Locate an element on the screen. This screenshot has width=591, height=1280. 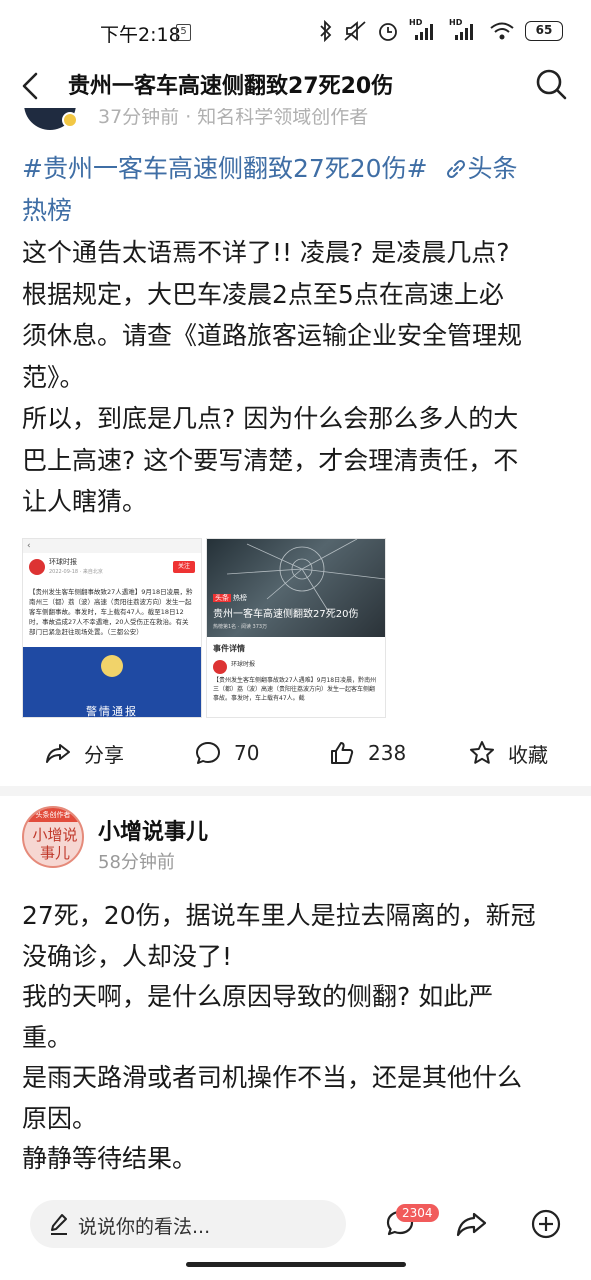
page-title: 贵州一客车高速侧翻致27死20伤 is located at coordinates (231, 86).